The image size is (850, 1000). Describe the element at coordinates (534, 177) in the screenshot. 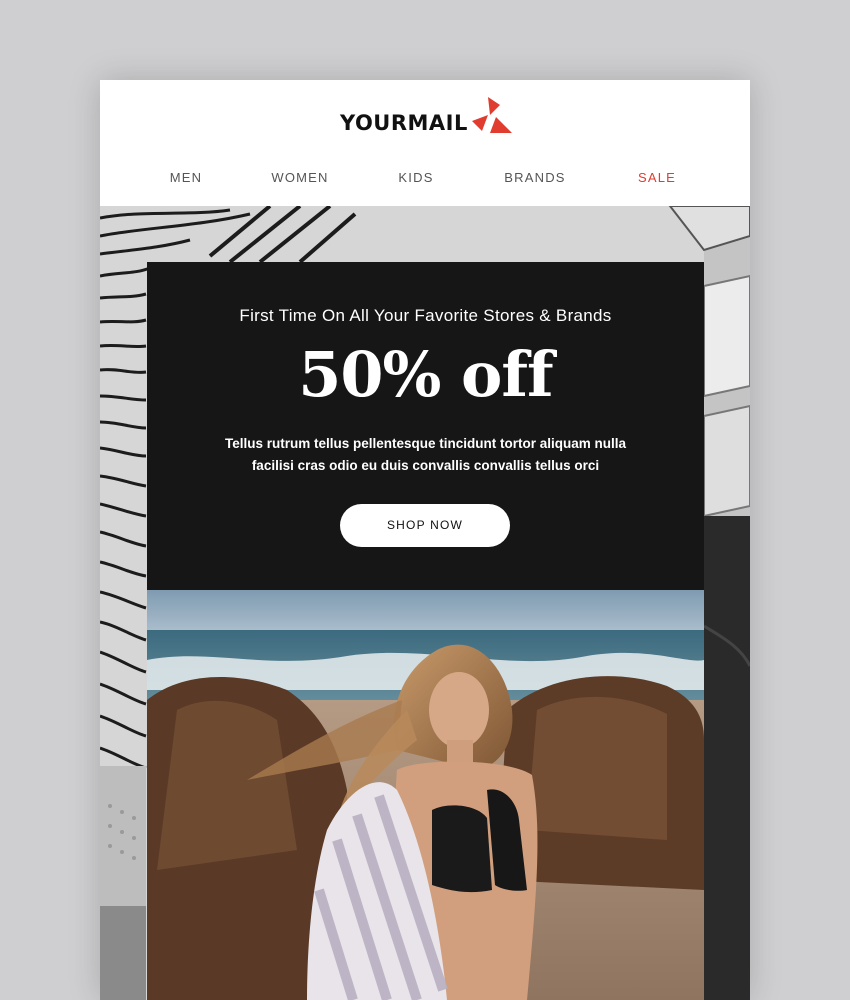

I see `nav-item-brands: BRANDS` at that location.